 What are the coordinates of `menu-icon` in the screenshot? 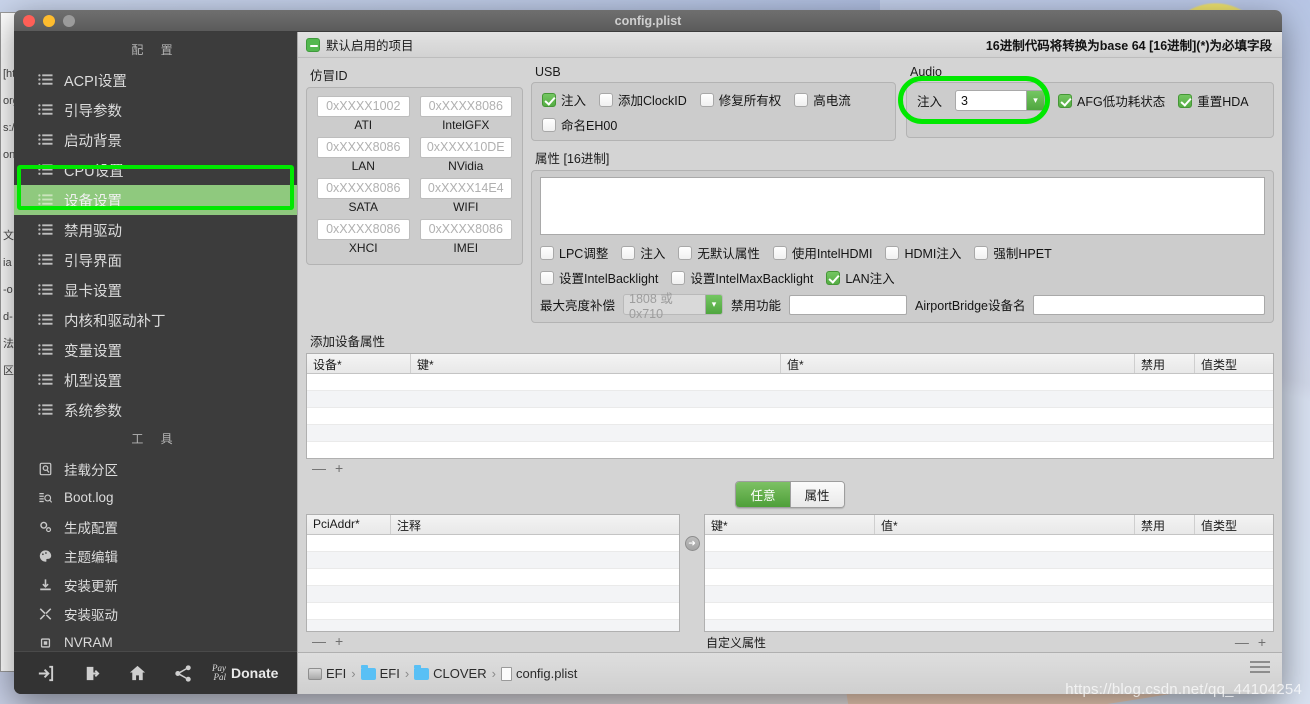 It's located at (1260, 668).